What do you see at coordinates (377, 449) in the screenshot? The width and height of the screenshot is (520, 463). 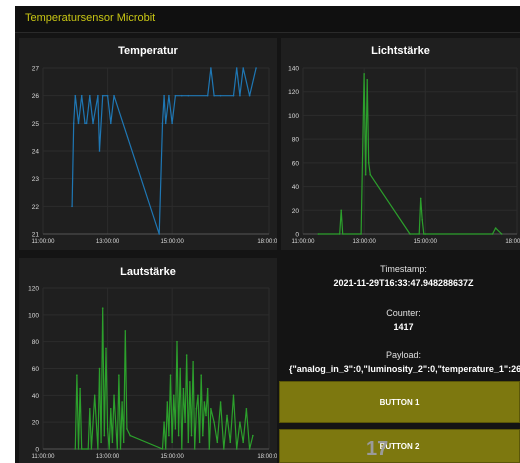 I see `overlay-glyph: 17` at bounding box center [377, 449].